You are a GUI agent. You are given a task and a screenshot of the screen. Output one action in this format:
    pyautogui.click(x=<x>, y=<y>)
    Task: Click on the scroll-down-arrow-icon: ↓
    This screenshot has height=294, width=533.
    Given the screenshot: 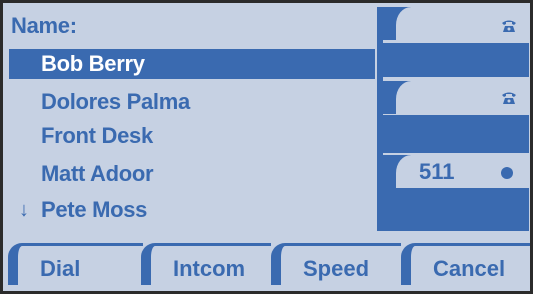 What is the action you would take?
    pyautogui.click(x=24, y=210)
    